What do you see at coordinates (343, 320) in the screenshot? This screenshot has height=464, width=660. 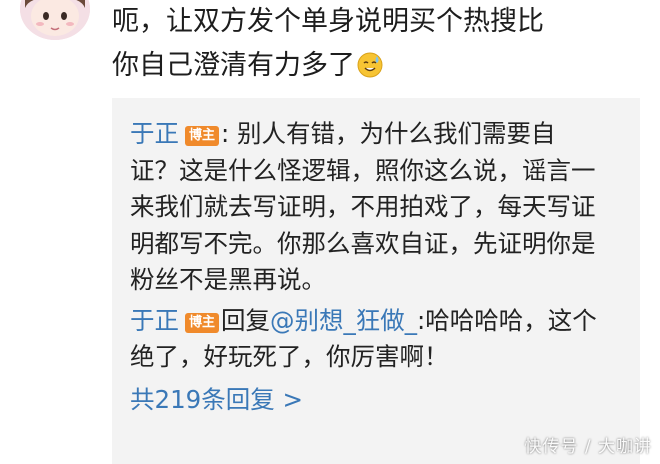 I see `mention-link: @别想_狂做_` at bounding box center [343, 320].